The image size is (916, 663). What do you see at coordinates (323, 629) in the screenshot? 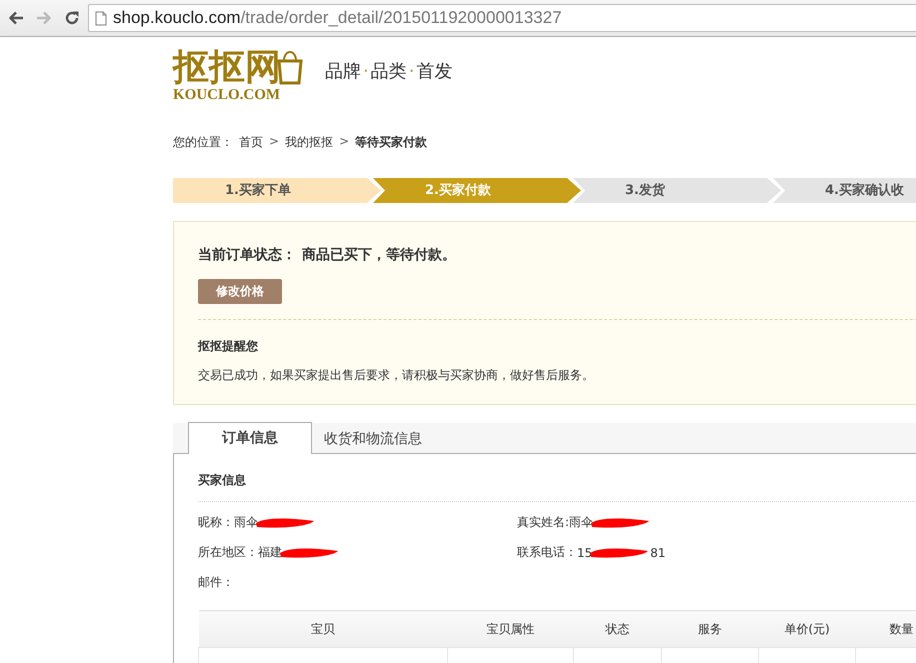
I see `column-header: 宝贝` at bounding box center [323, 629].